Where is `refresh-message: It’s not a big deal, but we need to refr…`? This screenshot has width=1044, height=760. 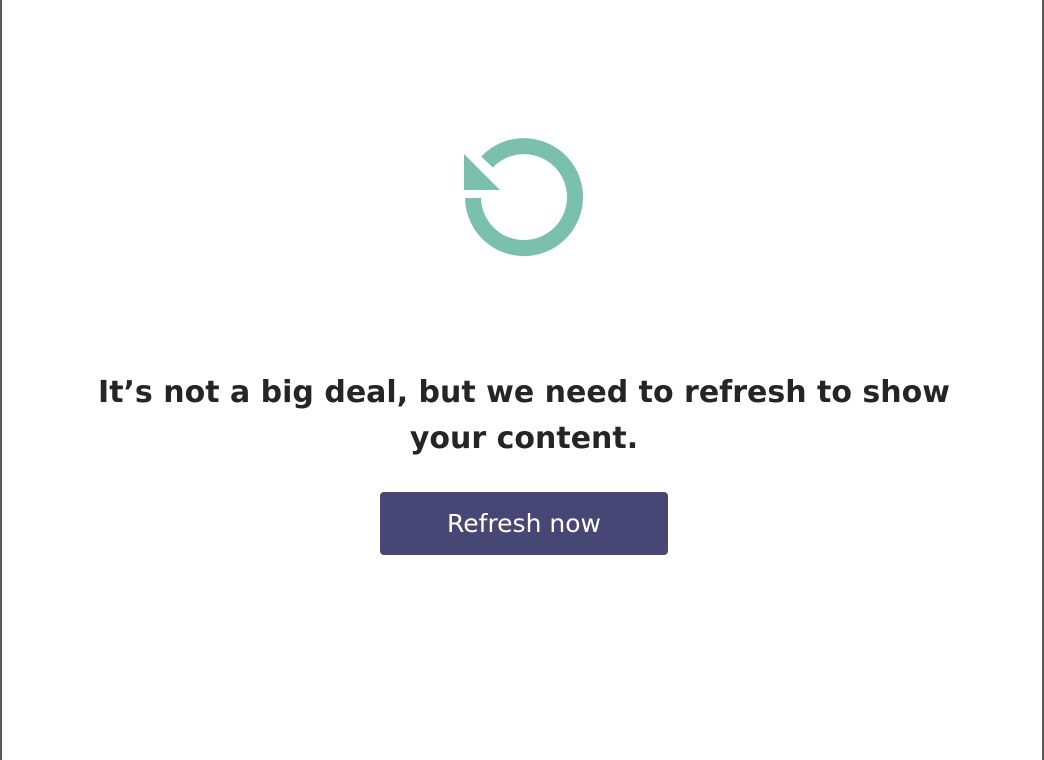 refresh-message: It’s not a big deal, but we need to refr… is located at coordinates (524, 415).